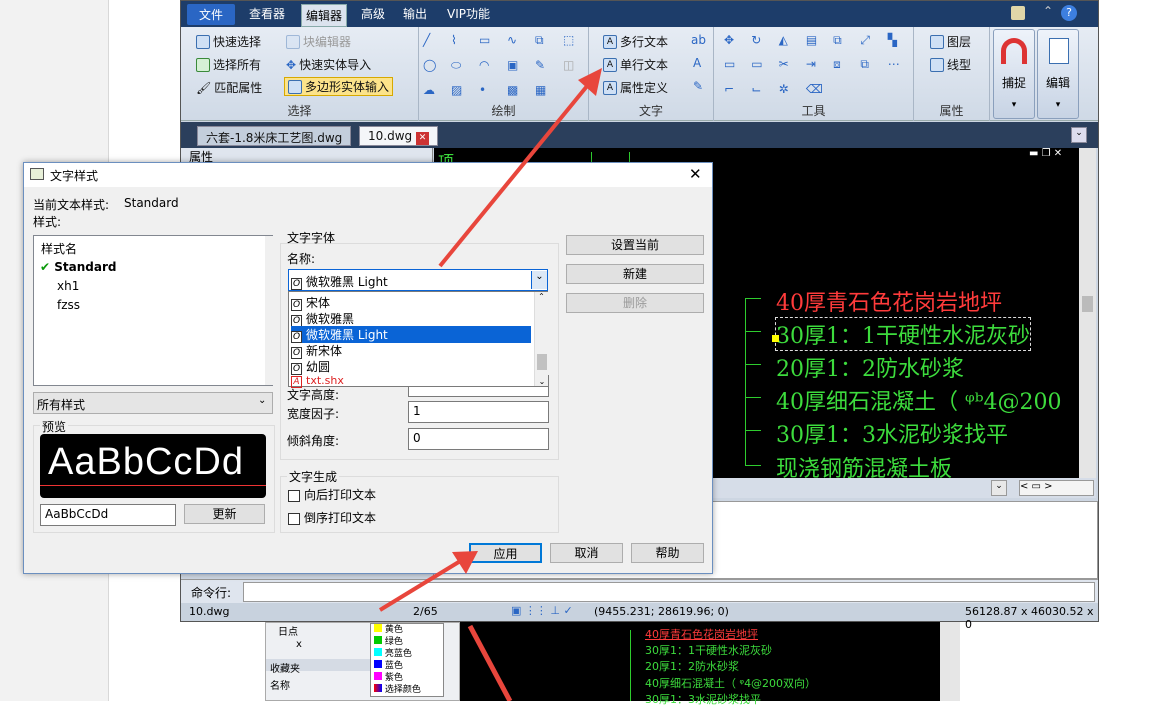  I want to click on arrow-to-text-style, so click(516, 173).